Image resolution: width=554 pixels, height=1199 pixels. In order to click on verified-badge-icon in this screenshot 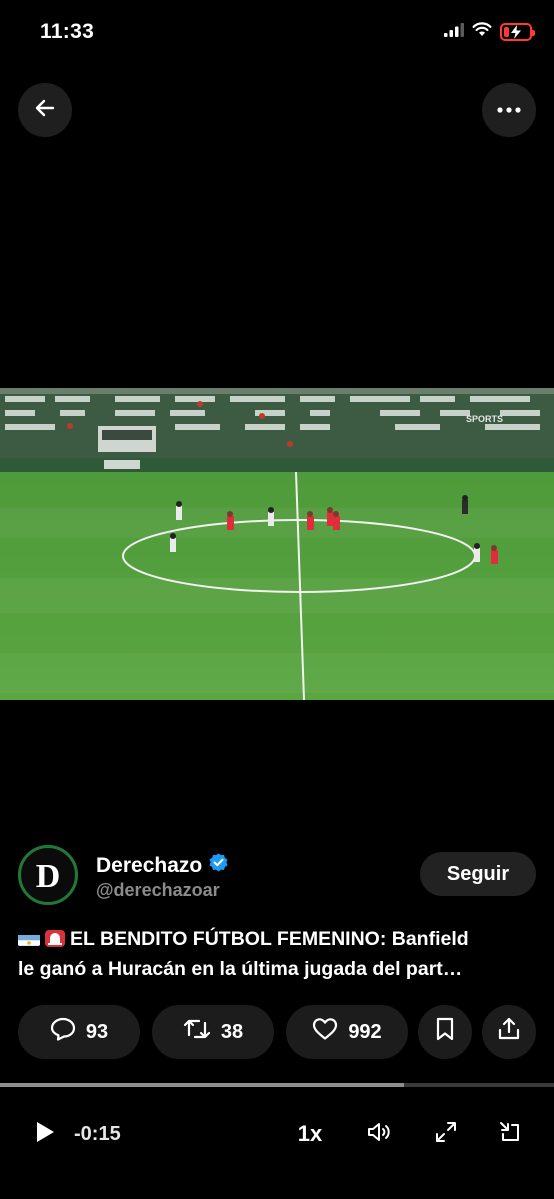, I will do `click(218, 865)`.